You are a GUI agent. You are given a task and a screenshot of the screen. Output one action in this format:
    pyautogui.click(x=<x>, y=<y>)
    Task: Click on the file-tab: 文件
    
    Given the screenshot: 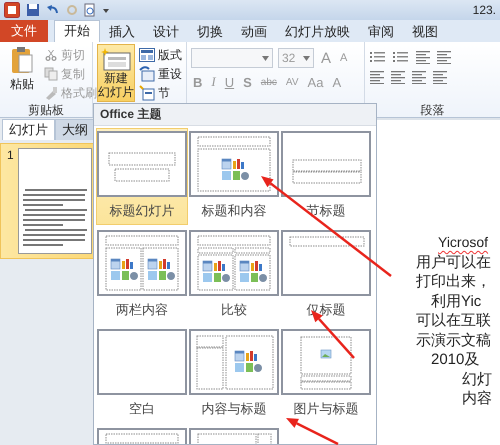 What is the action you would take?
    pyautogui.click(x=24, y=31)
    